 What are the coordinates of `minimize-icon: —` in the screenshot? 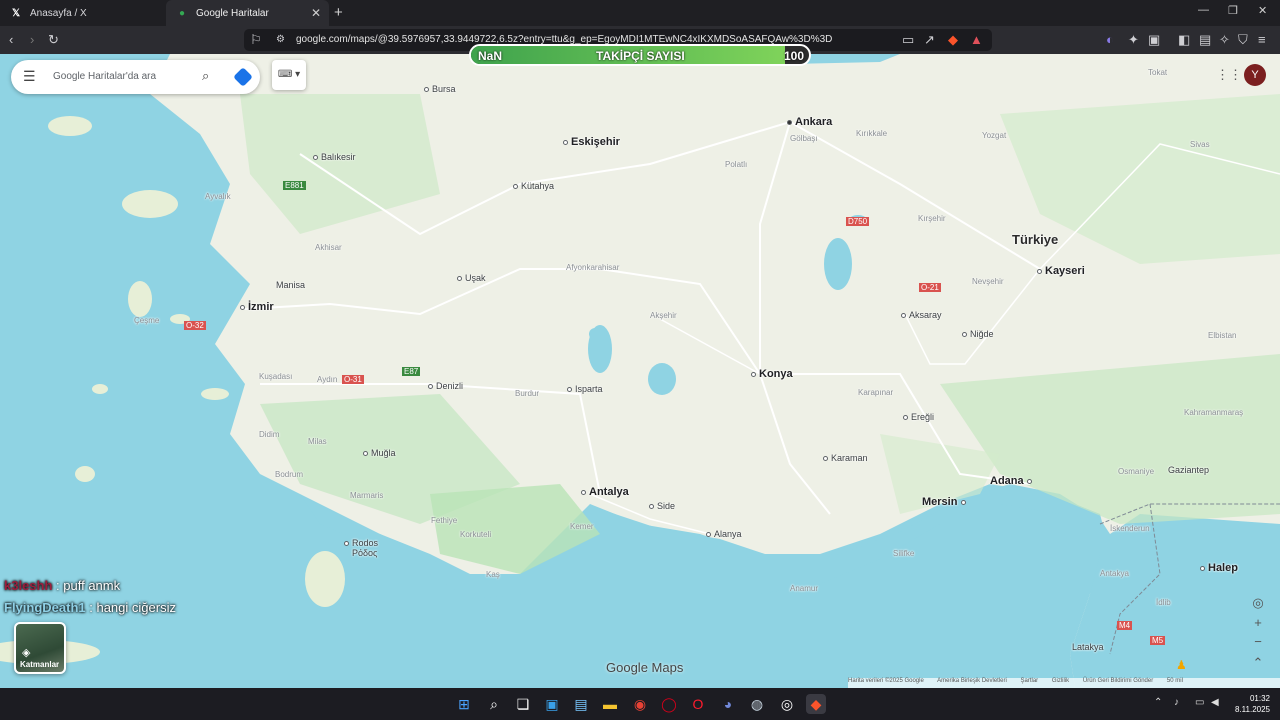 It's located at (1203, 10).